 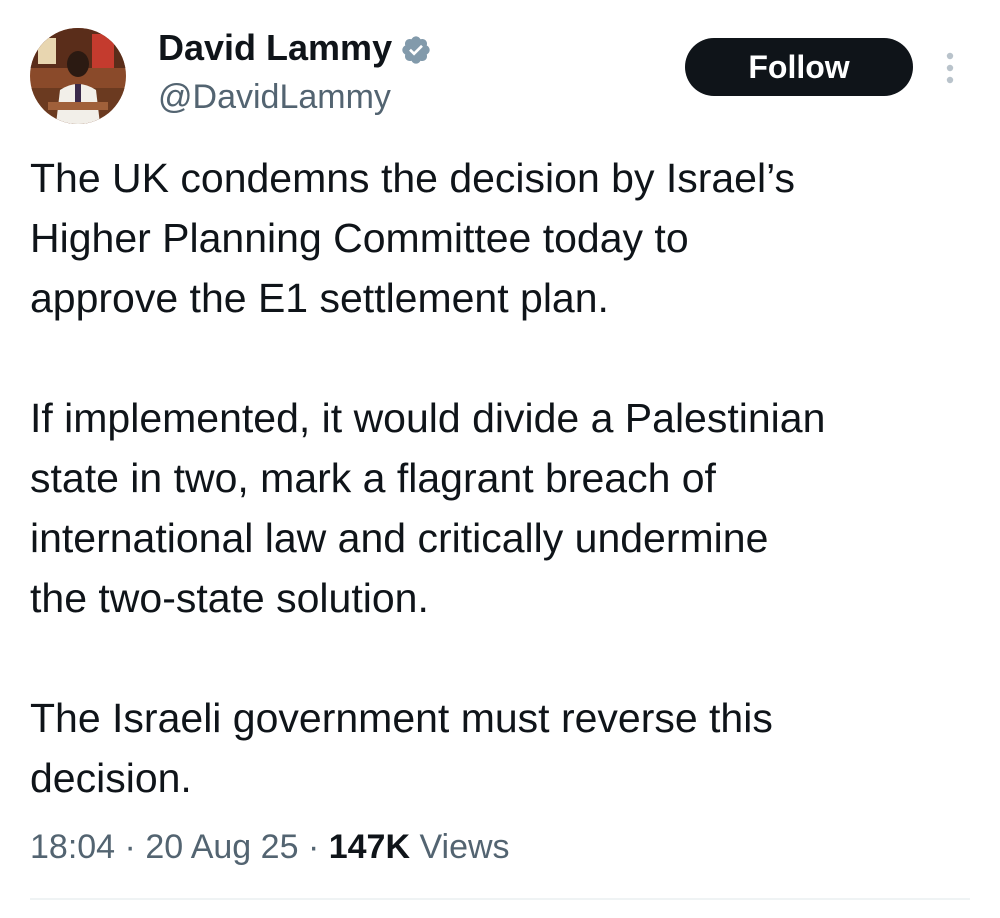 I want to click on more-vertical-icon, so click(x=950, y=68).